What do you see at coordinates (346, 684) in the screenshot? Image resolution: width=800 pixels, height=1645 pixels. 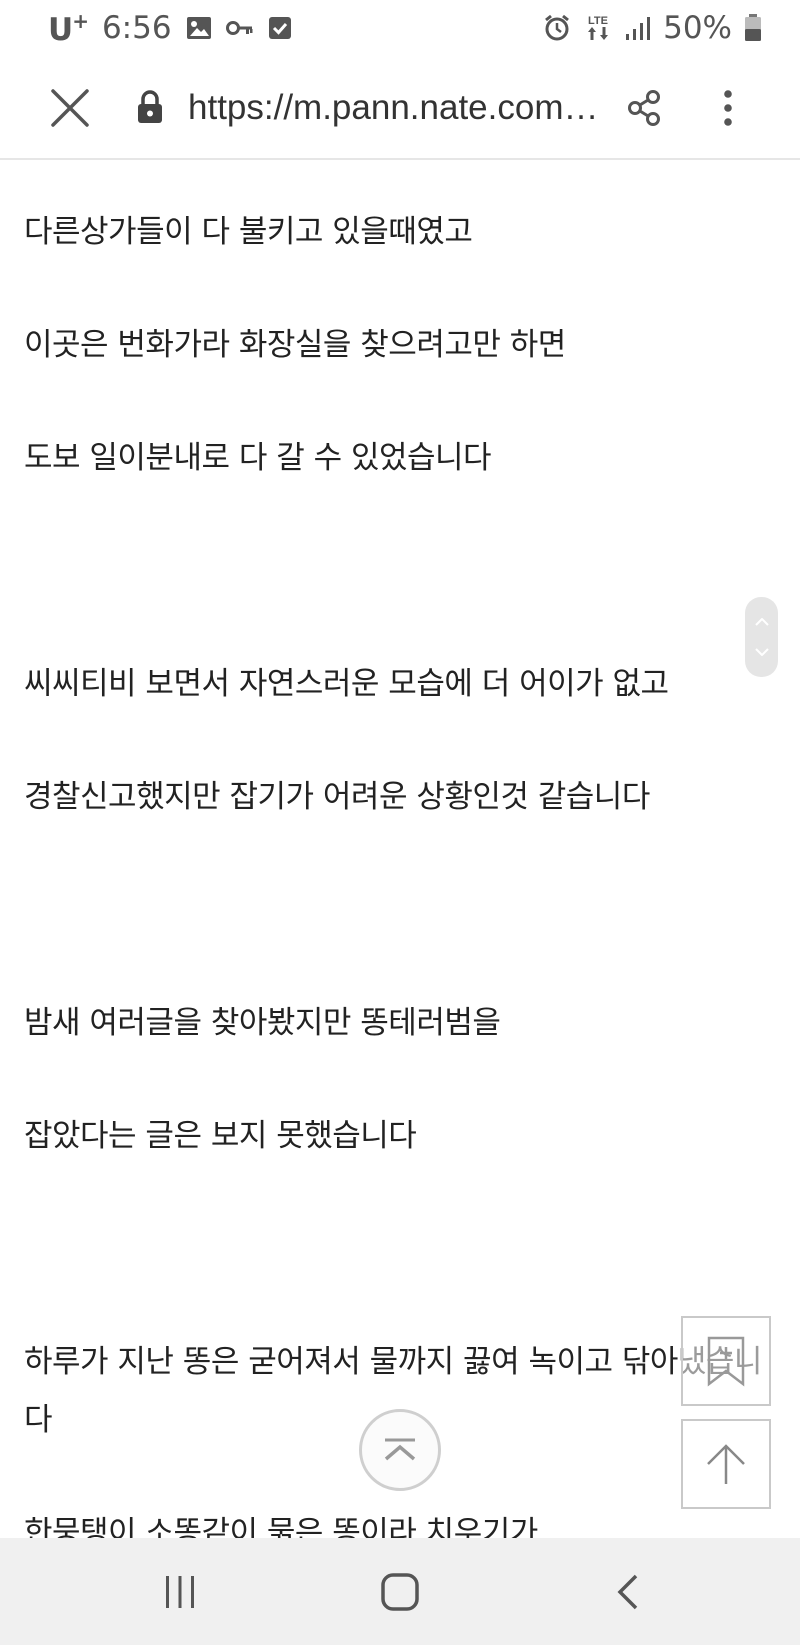 I see `article-line: 씨씨티비 보면서 자연스러운 모습에 더 어이가 없고` at bounding box center [346, 684].